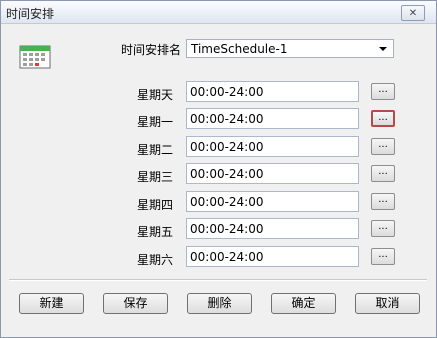 This screenshot has width=437, height=338. I want to click on day-label-saturday: 星期六, so click(155, 260).